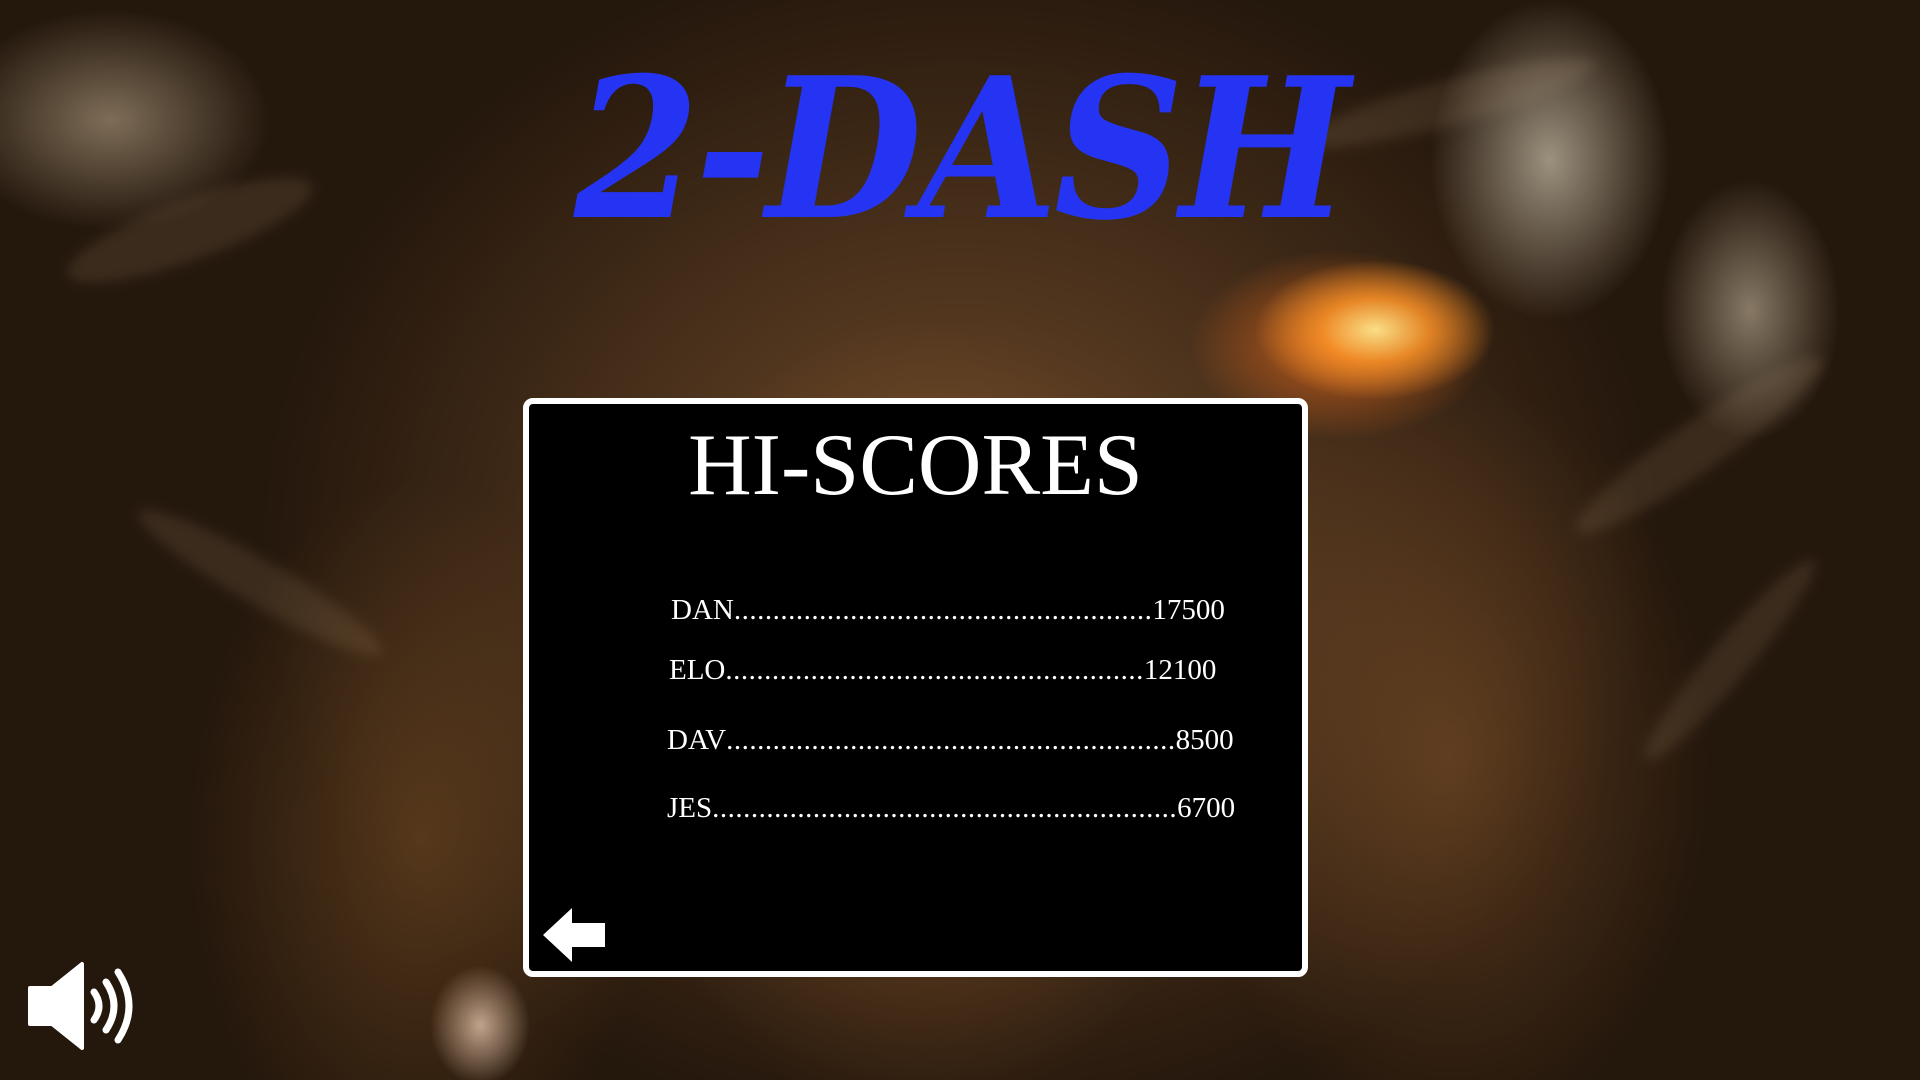 This screenshot has height=1080, width=1920. I want to click on player-score: 12100, so click(1180, 670).